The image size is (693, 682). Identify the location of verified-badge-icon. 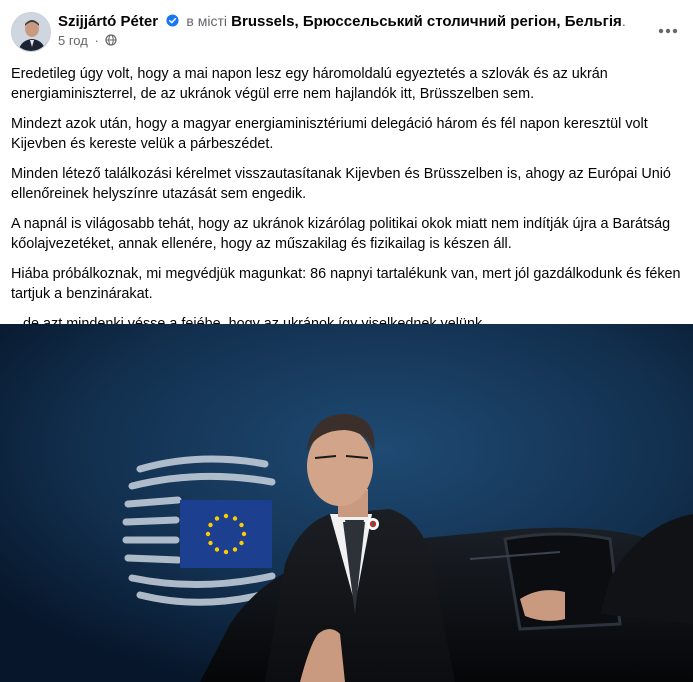
(172, 20).